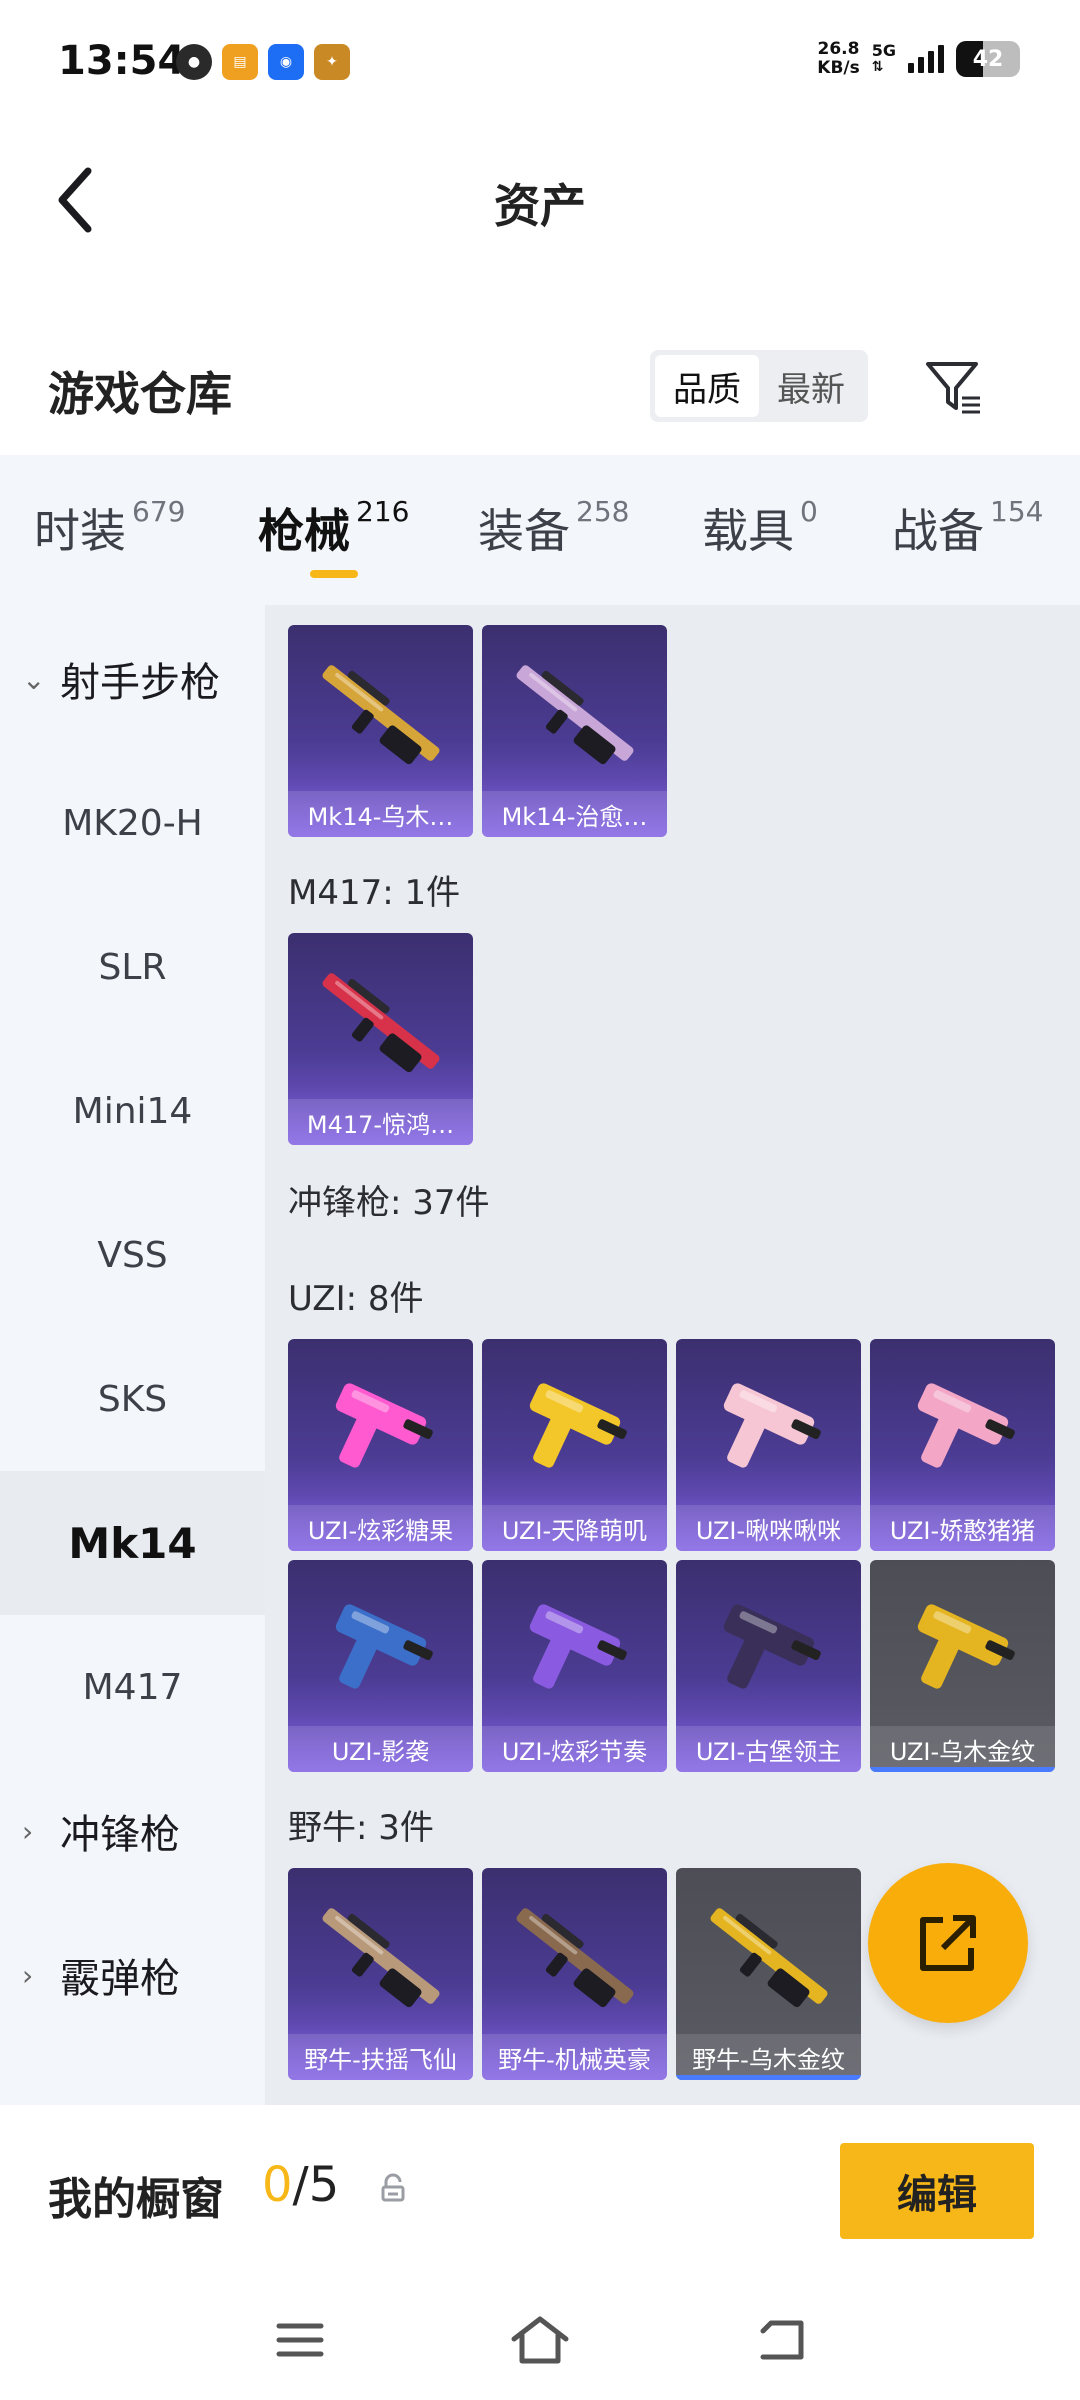 This screenshot has width=1080, height=2400. What do you see at coordinates (333, 528) in the screenshot?
I see `tab-firearms: 枪械 216` at bounding box center [333, 528].